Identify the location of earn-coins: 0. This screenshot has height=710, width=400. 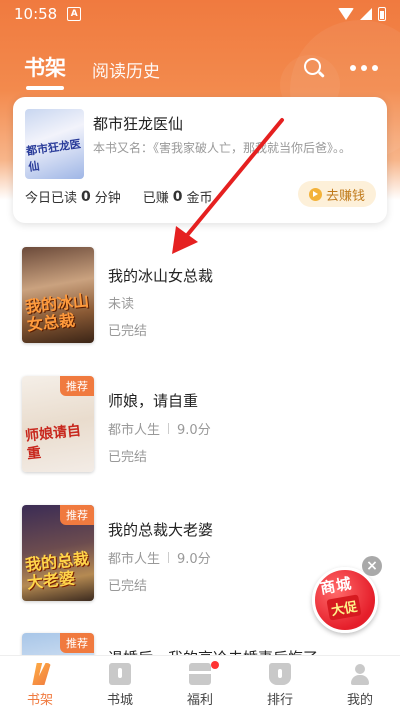
(177, 196).